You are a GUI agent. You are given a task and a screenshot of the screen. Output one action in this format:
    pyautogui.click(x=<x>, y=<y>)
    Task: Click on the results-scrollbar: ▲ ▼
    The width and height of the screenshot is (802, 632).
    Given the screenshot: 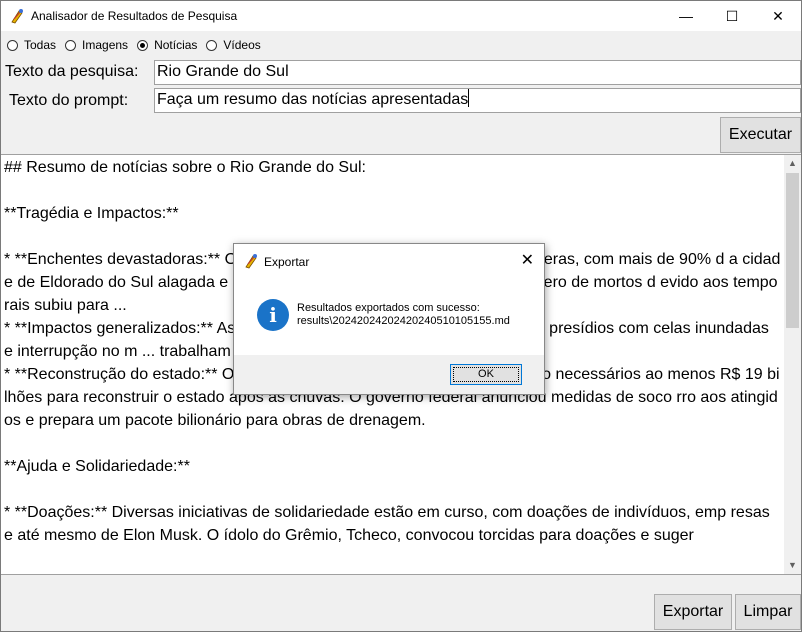 What is the action you would take?
    pyautogui.click(x=792, y=364)
    